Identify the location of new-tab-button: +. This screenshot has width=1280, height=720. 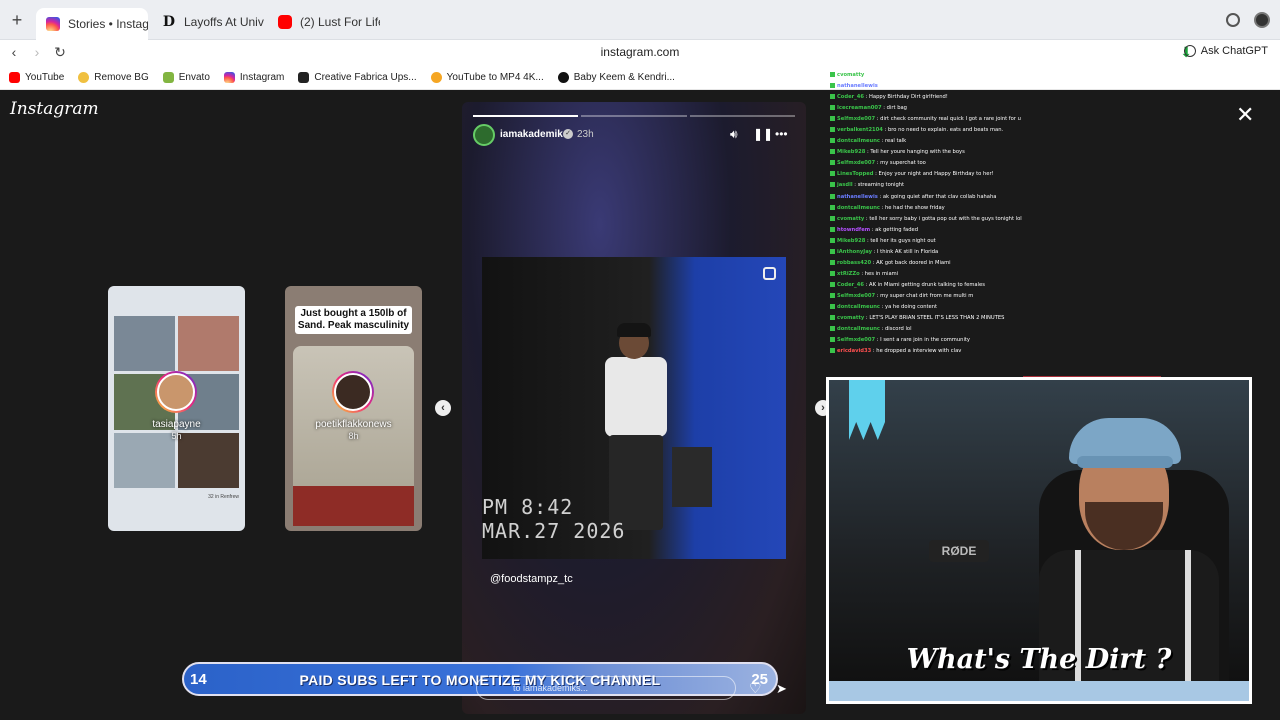
(17, 20).